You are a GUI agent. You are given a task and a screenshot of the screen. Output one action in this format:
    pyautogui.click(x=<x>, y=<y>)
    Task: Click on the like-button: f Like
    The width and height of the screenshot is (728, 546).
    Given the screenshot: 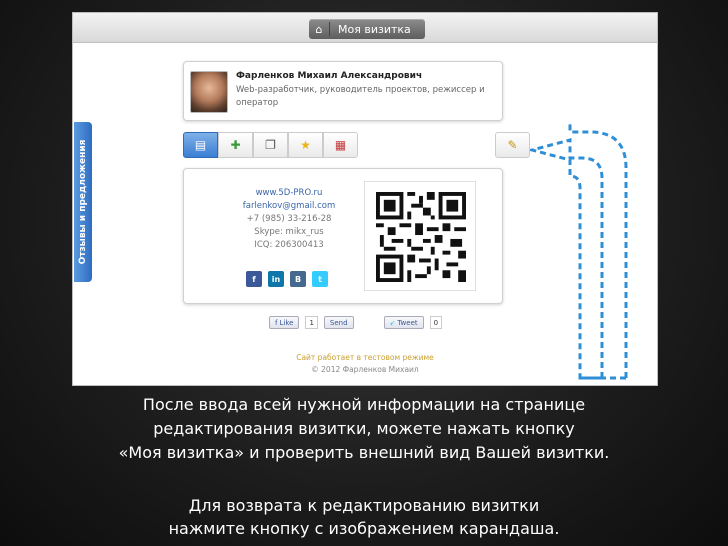 What is the action you would take?
    pyautogui.click(x=284, y=322)
    